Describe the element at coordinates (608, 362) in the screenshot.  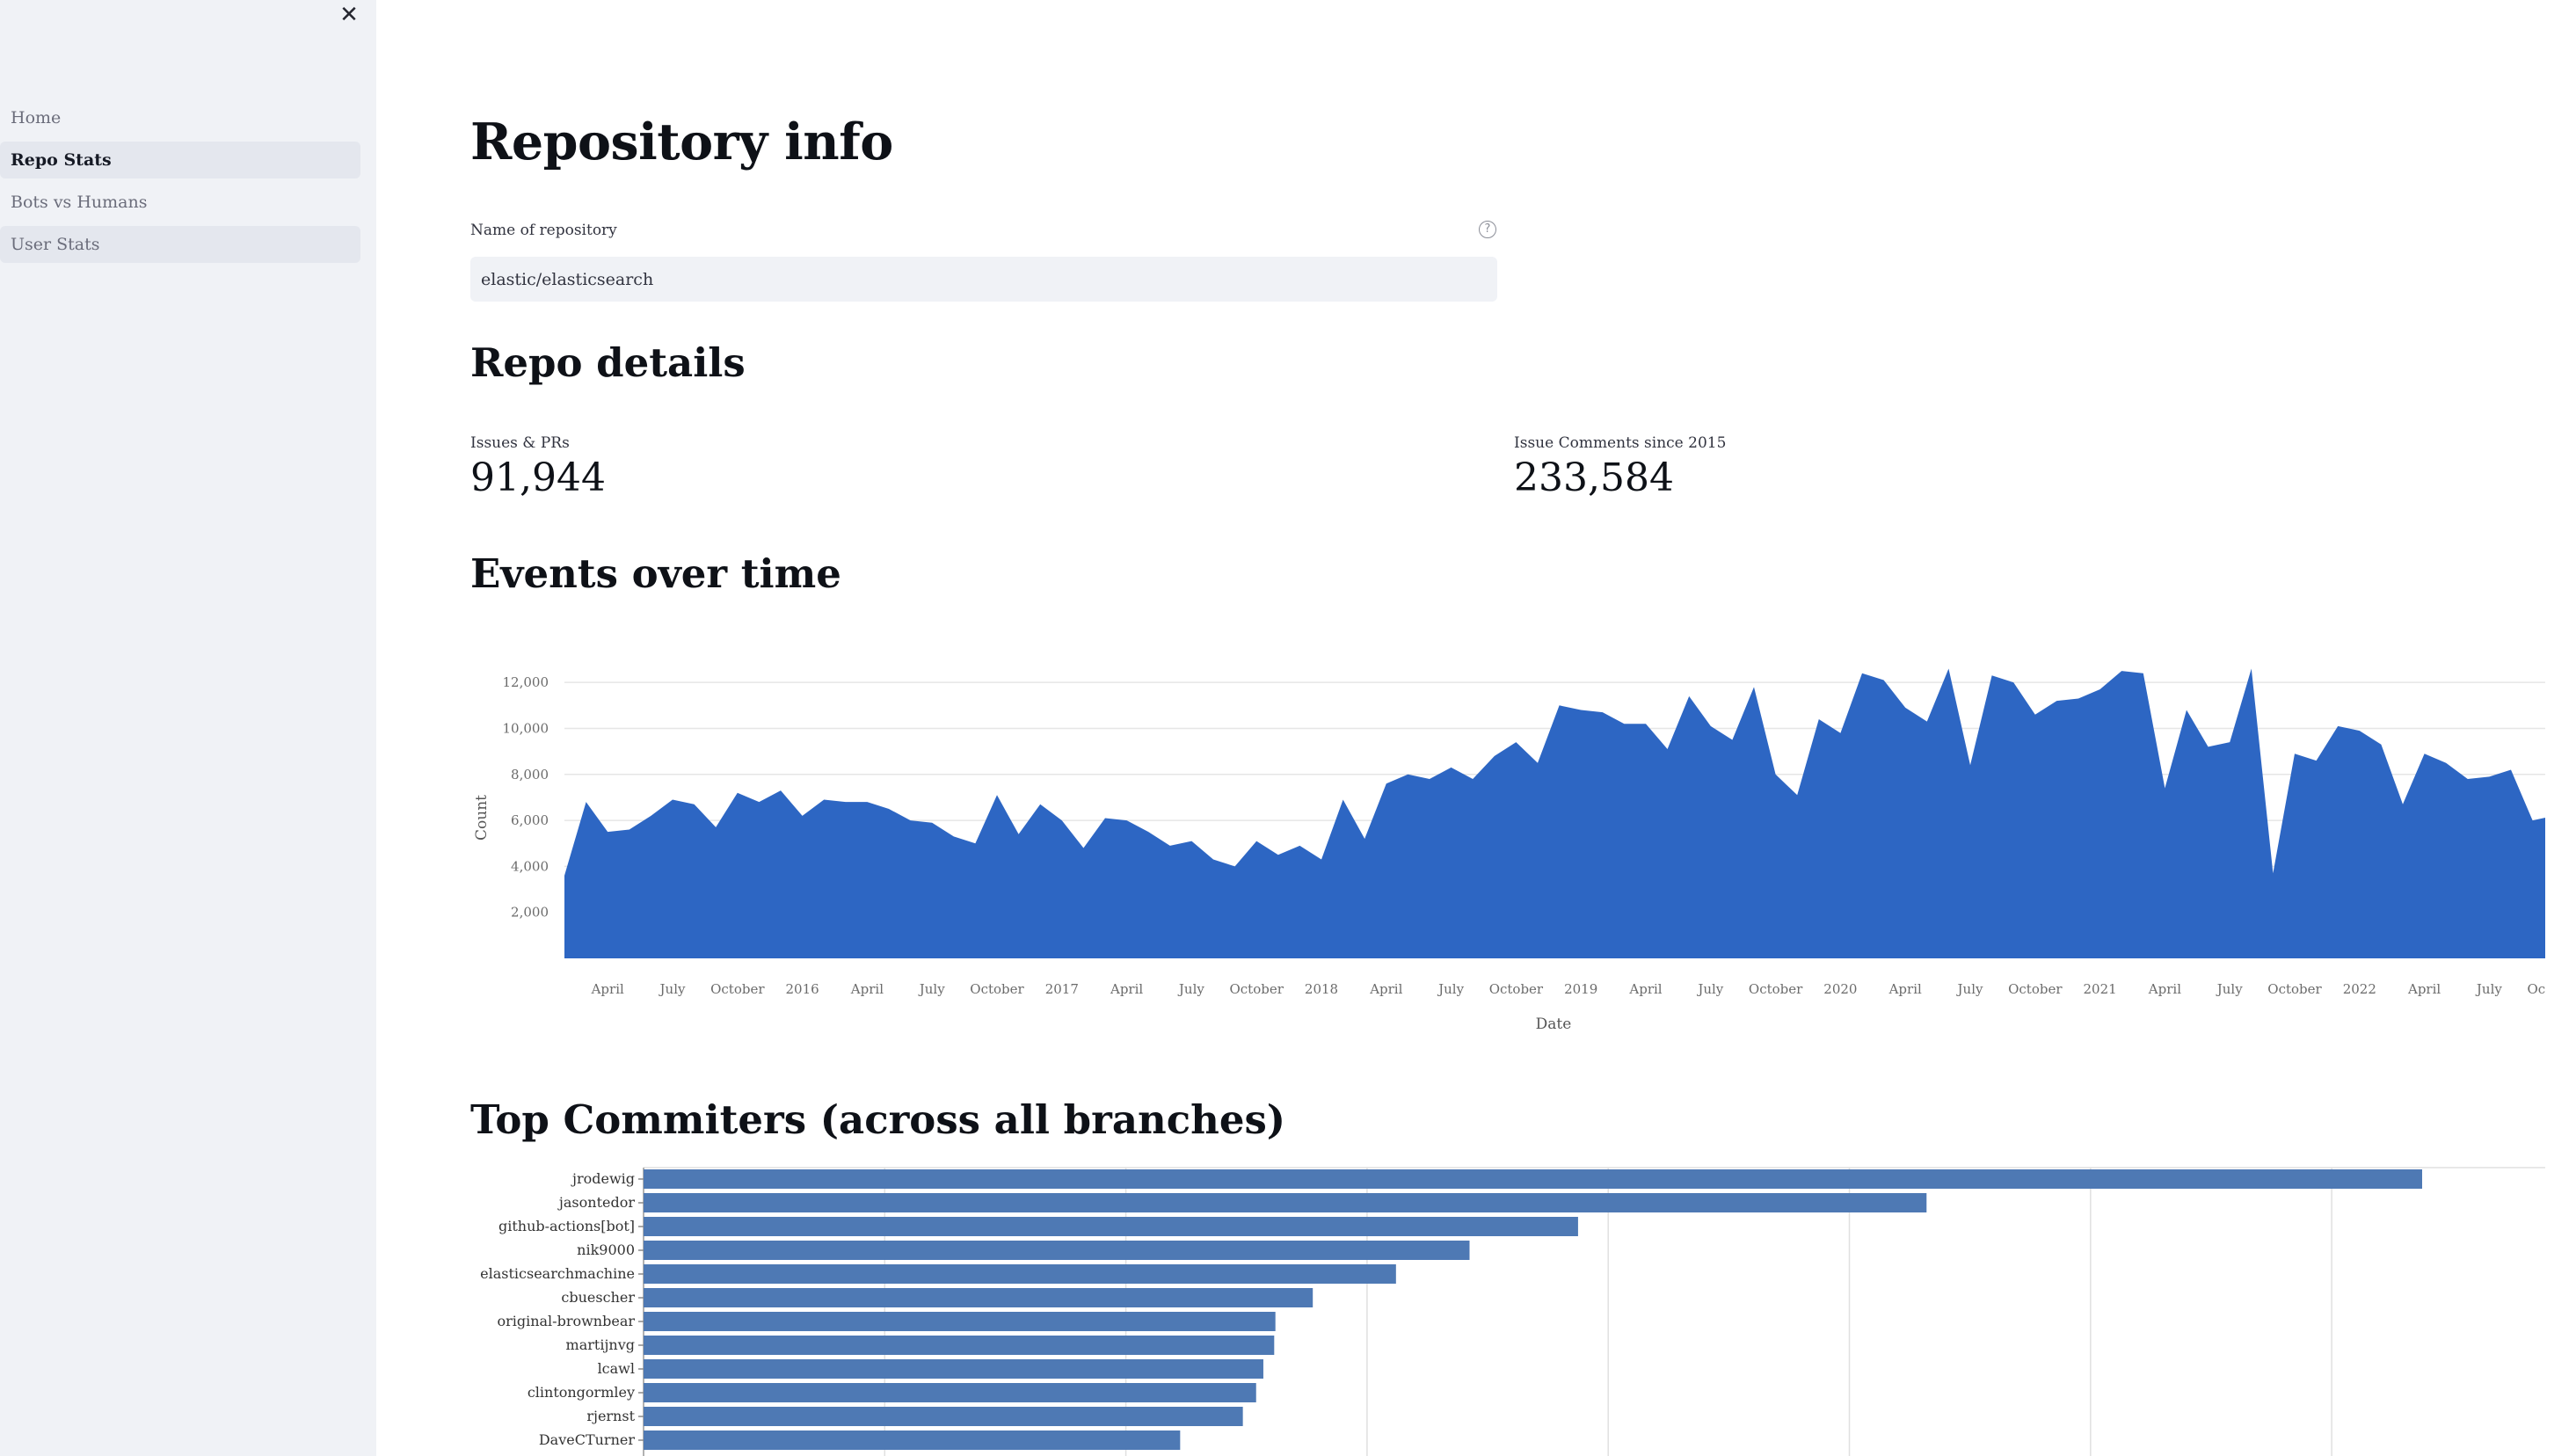
I see `repo-details-heading: Repo details` at that location.